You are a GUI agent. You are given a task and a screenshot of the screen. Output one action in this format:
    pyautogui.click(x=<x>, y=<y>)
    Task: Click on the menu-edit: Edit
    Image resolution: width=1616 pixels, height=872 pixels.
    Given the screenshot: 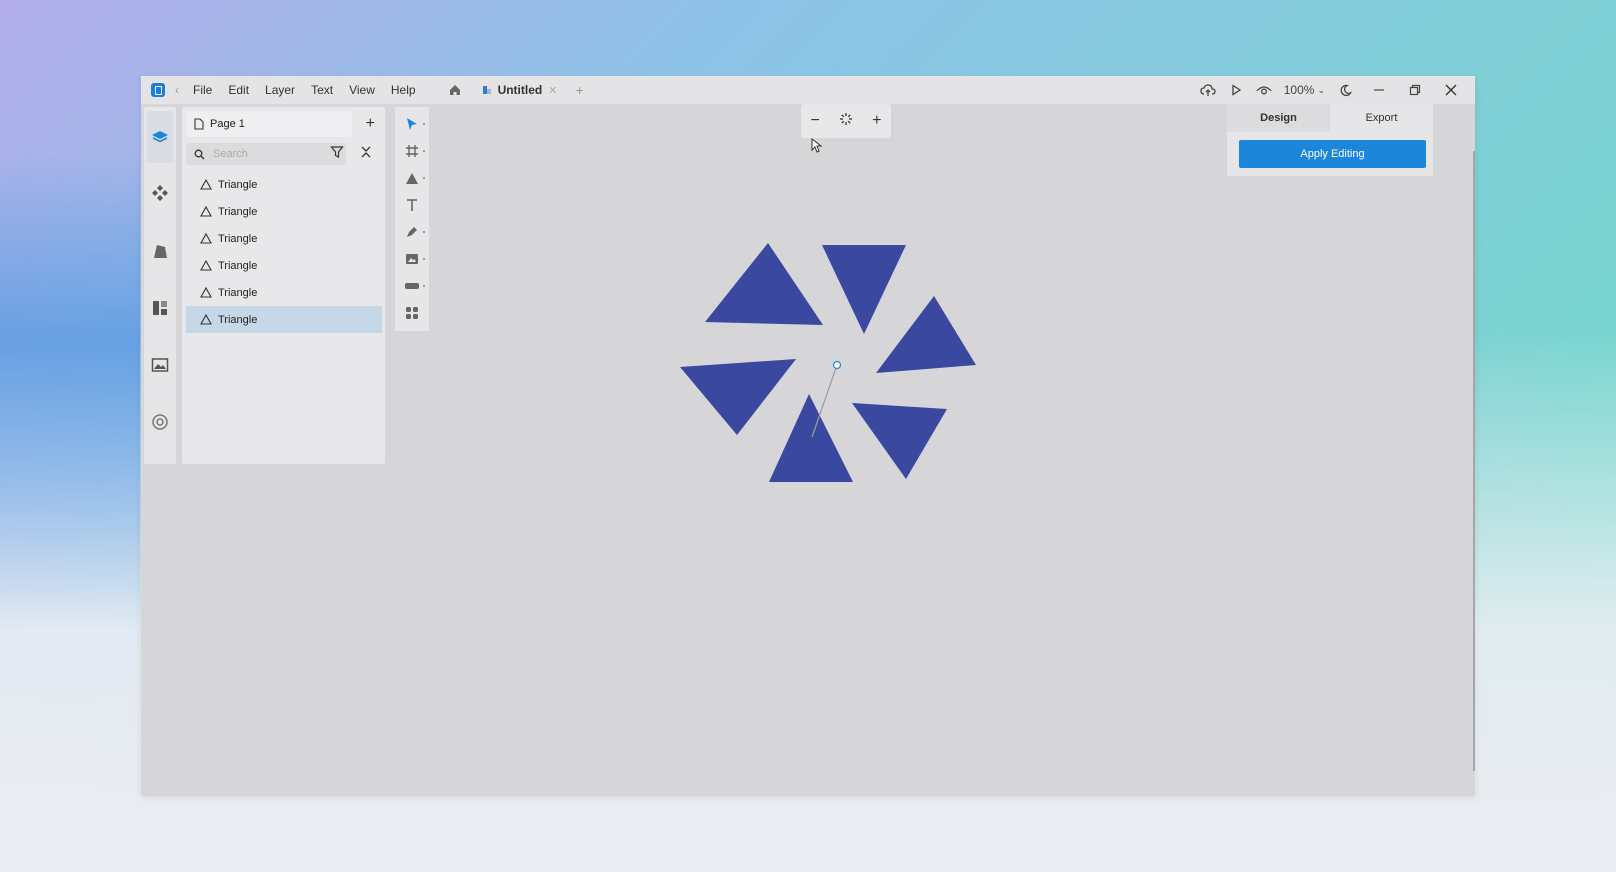 What is the action you would take?
    pyautogui.click(x=238, y=90)
    